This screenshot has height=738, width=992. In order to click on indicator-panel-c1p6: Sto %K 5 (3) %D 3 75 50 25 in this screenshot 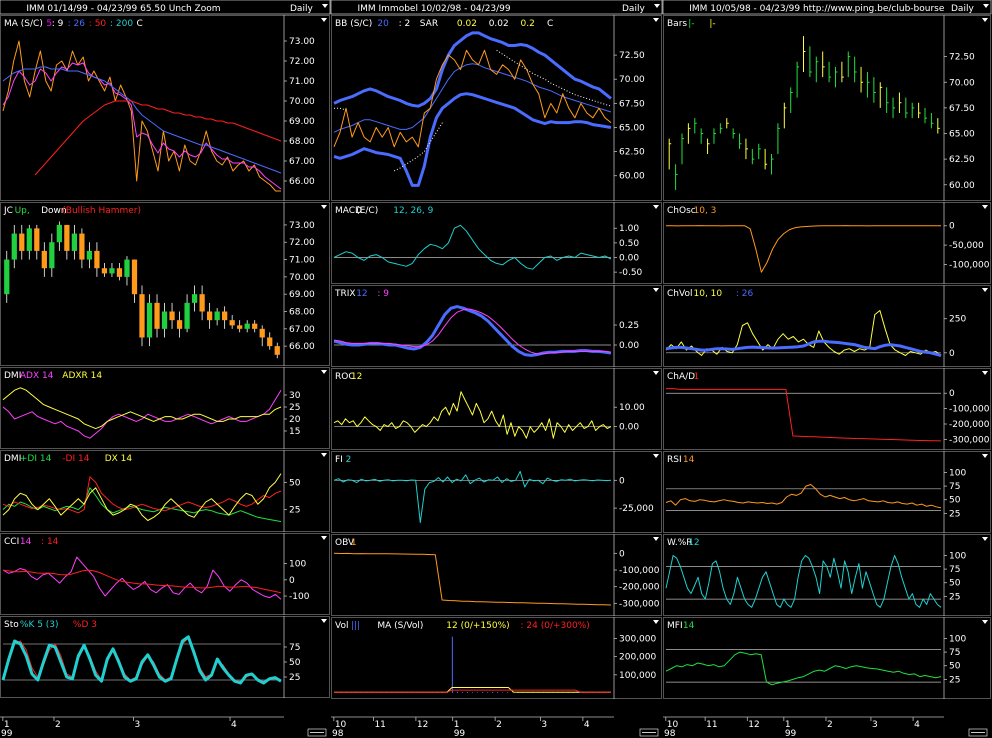, I will do `click(165, 657)`.